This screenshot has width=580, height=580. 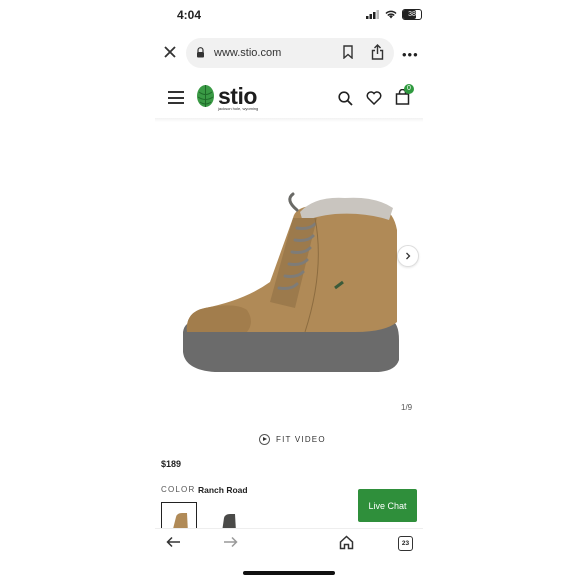 I want to click on search-icon, so click(x=345, y=98).